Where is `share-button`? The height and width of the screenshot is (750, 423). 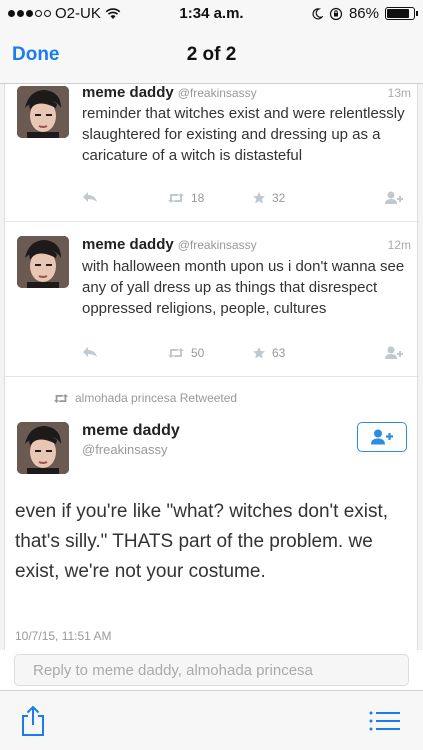
share-button is located at coordinates (33, 723).